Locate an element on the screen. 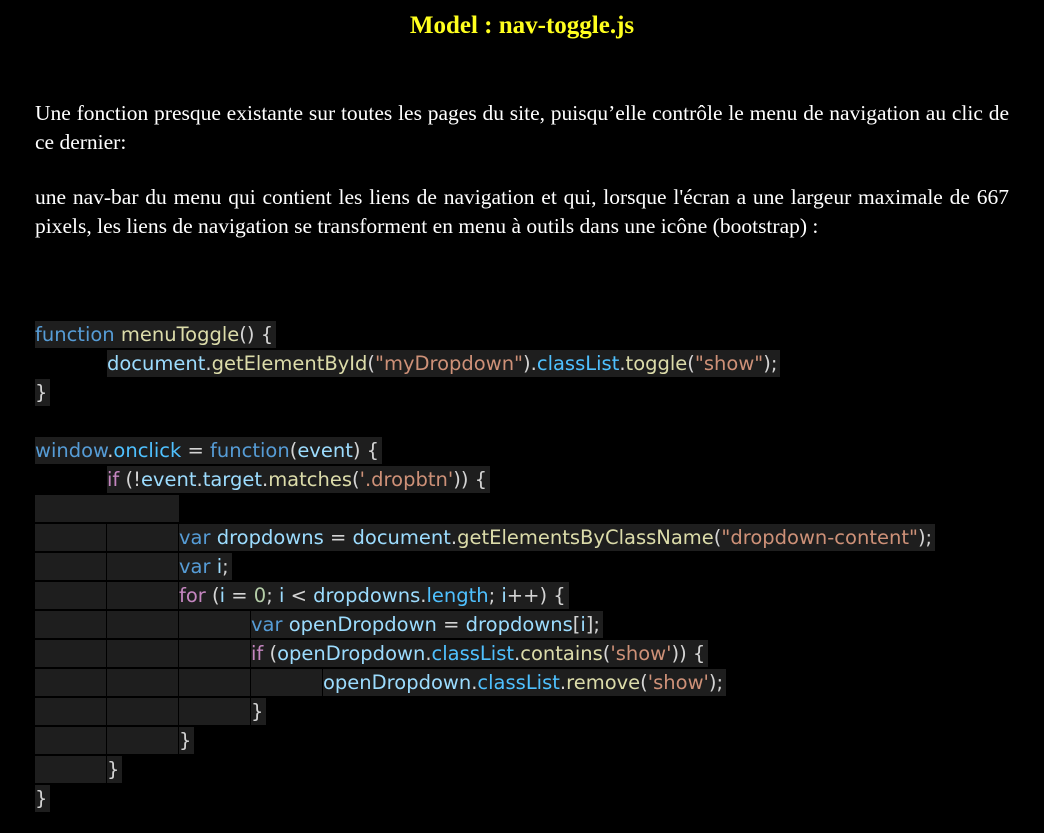  code-line: openDropdown.classList.remove('show'); is located at coordinates (485, 683).